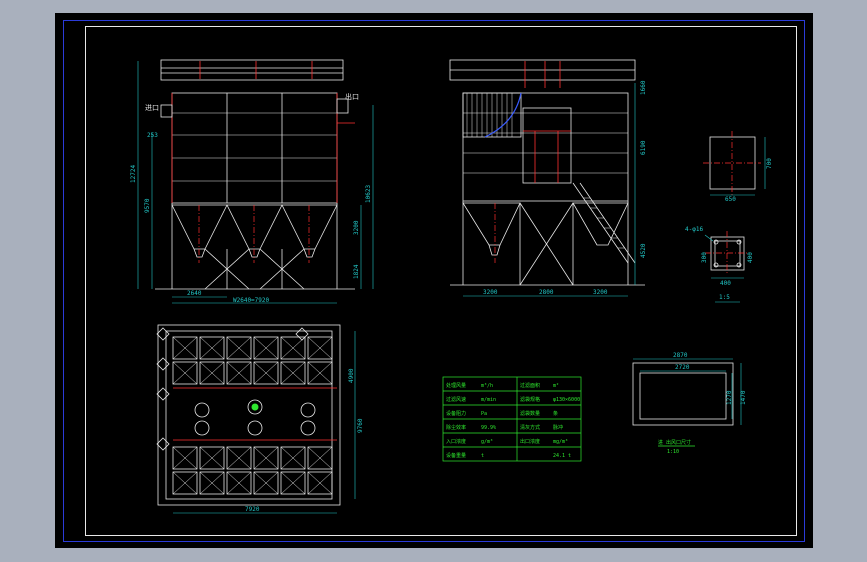 The height and width of the screenshot is (562, 867). What do you see at coordinates (530, 441) in the screenshot?
I see `spec-cell: 出口浓度` at bounding box center [530, 441].